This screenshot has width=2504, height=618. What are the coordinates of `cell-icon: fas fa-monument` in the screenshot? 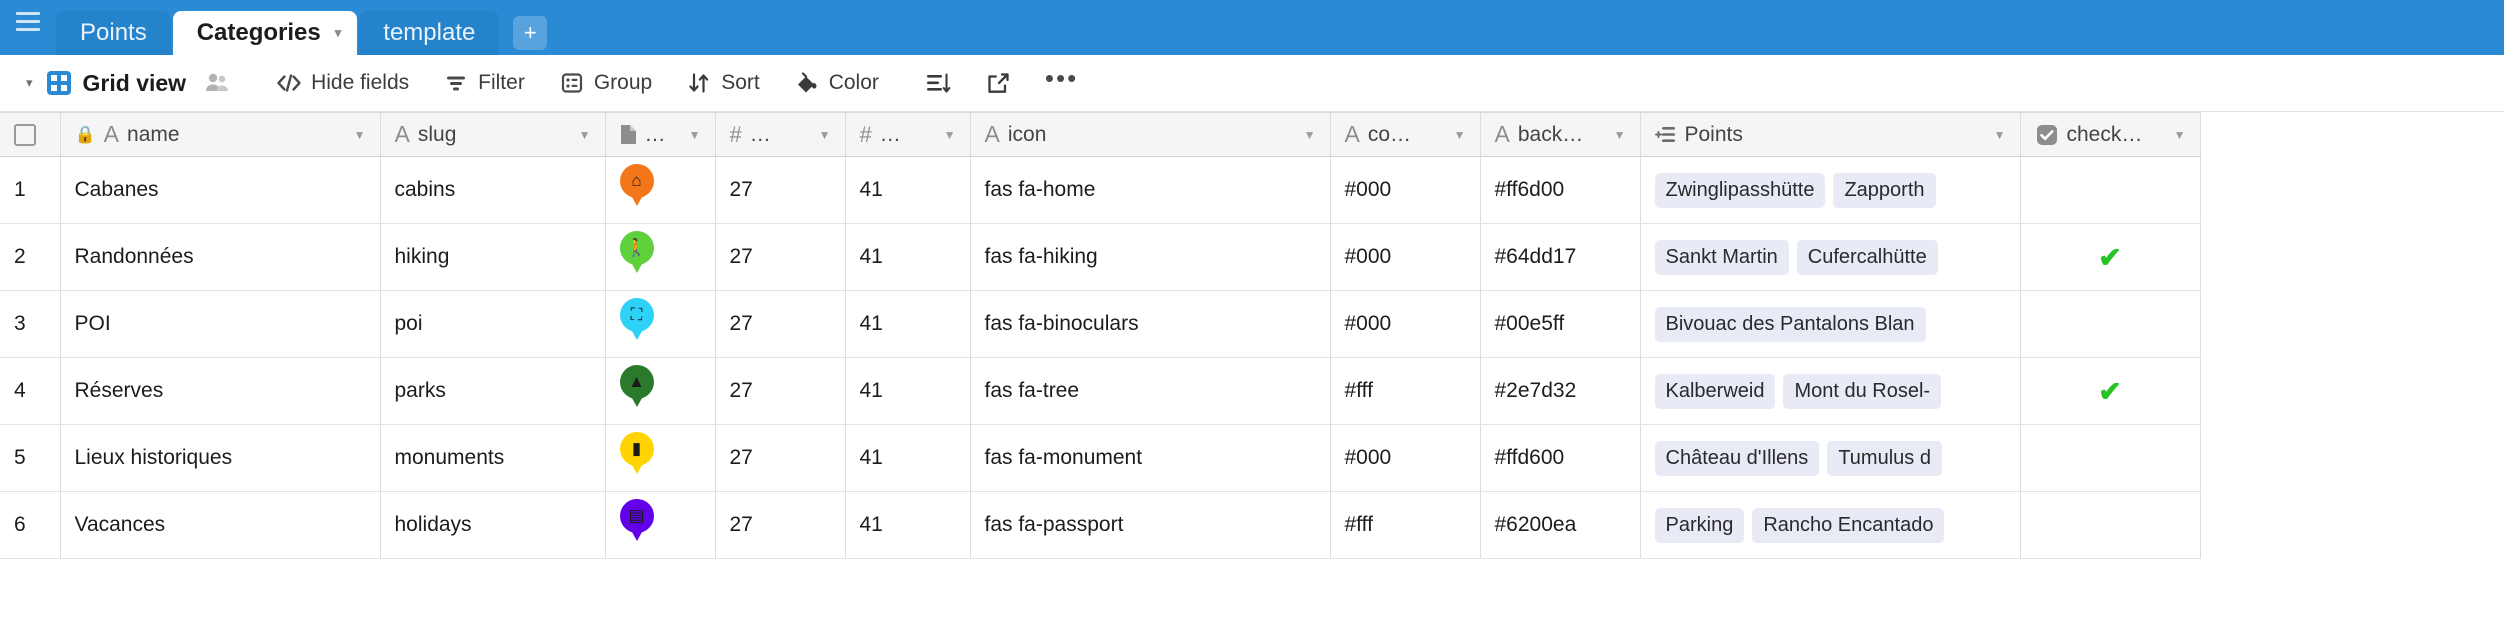 It's located at (1150, 458).